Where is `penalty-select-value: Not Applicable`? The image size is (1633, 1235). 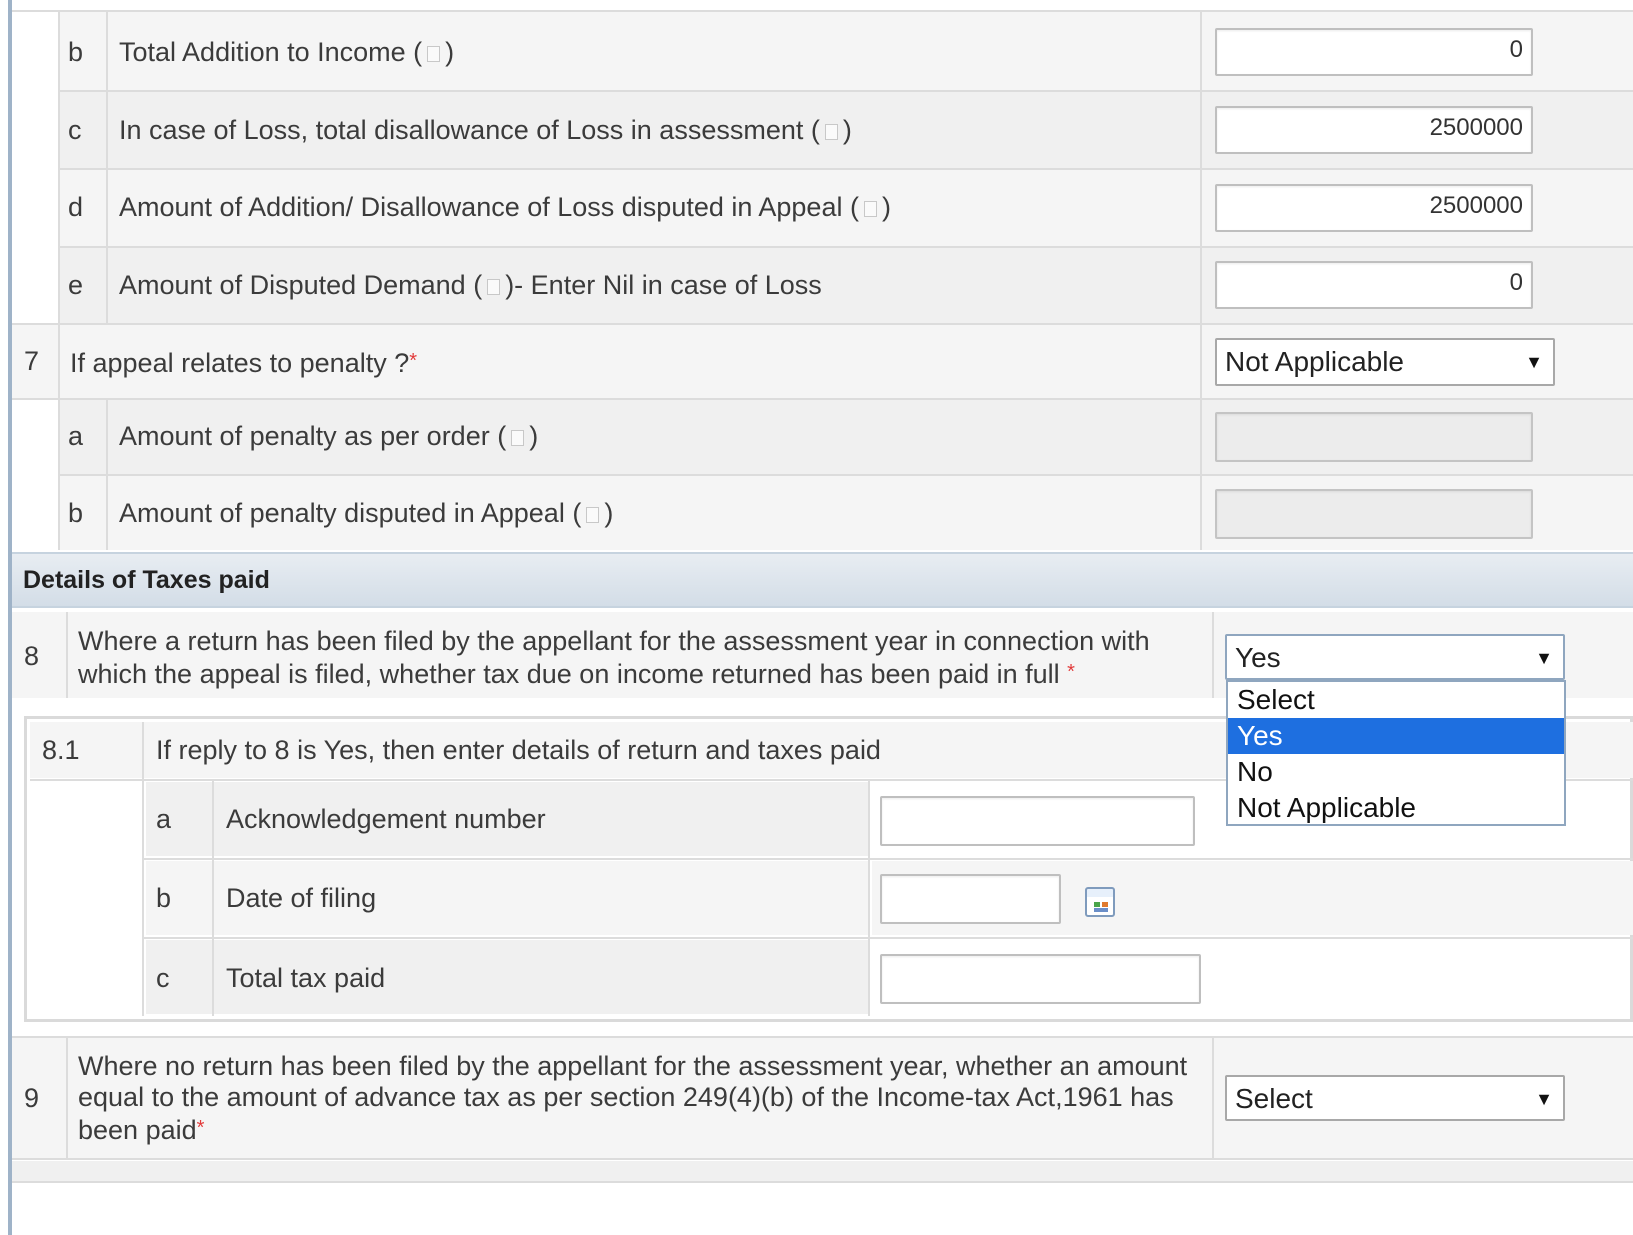
penalty-select-value: Not Applicable is located at coordinates (1315, 361).